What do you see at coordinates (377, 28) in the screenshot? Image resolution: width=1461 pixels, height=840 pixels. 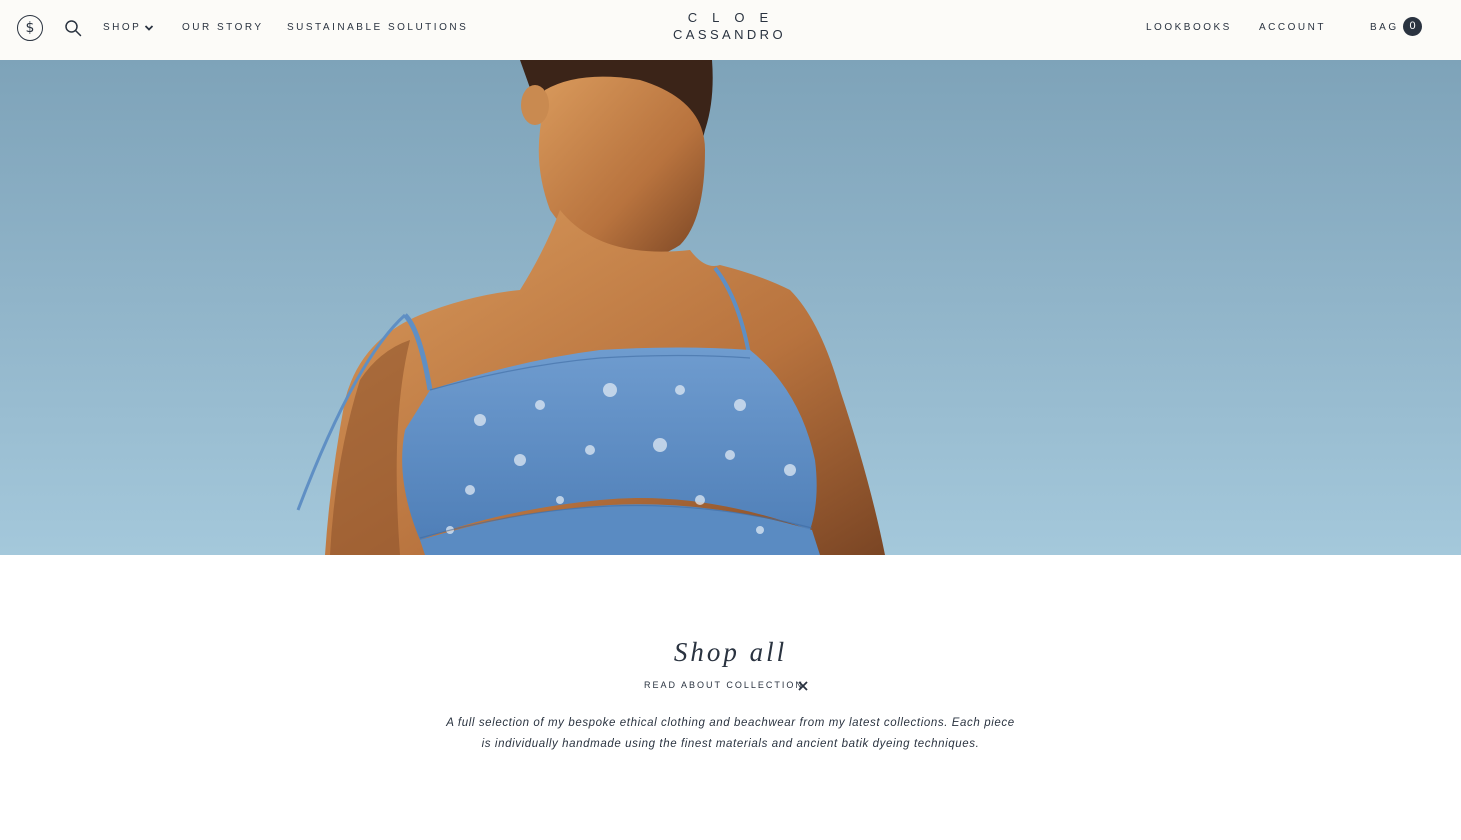 I see `nav-sustainable-solutions: SUSTAINABLE SOLUTIONS` at bounding box center [377, 28].